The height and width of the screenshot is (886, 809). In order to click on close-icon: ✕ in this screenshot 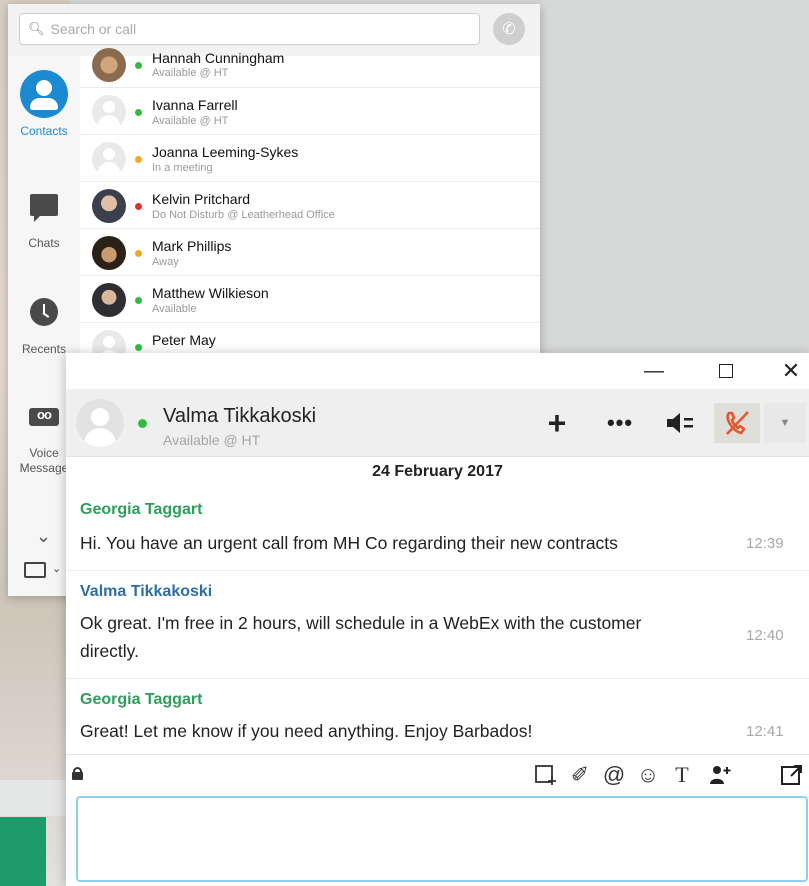, I will do `click(791, 370)`.